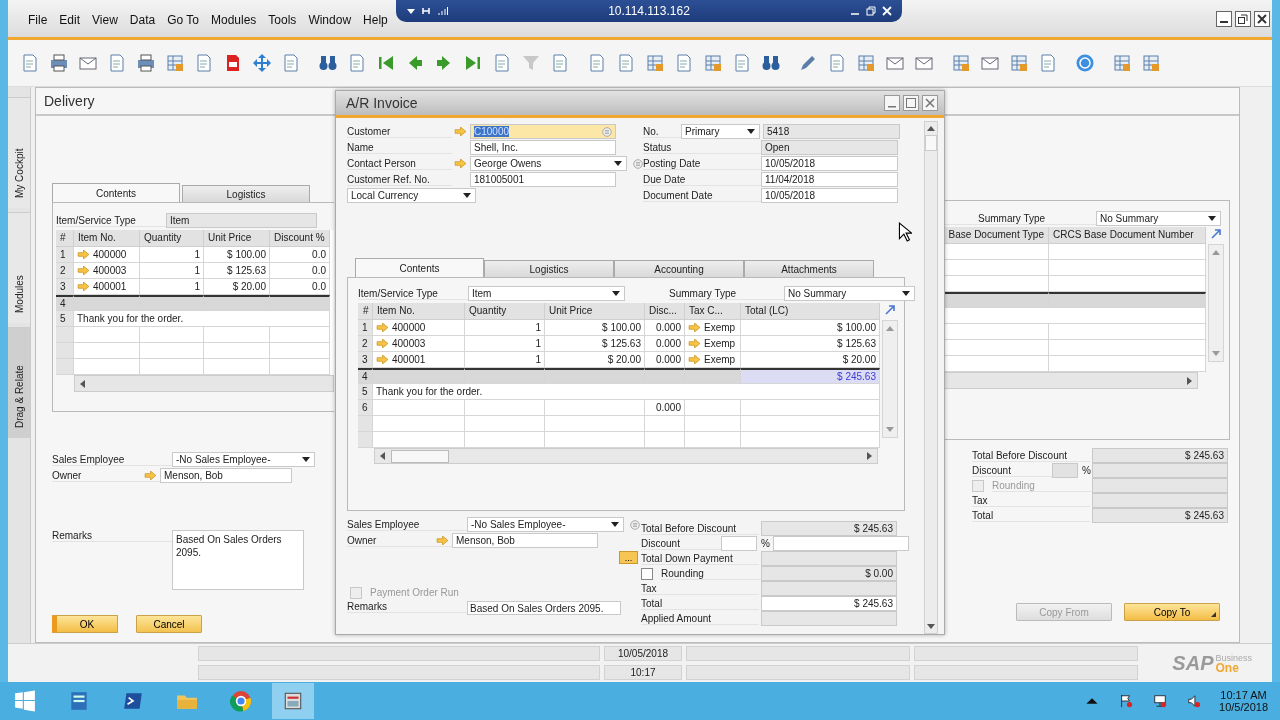  I want to click on maximize-icon, so click(911, 103).